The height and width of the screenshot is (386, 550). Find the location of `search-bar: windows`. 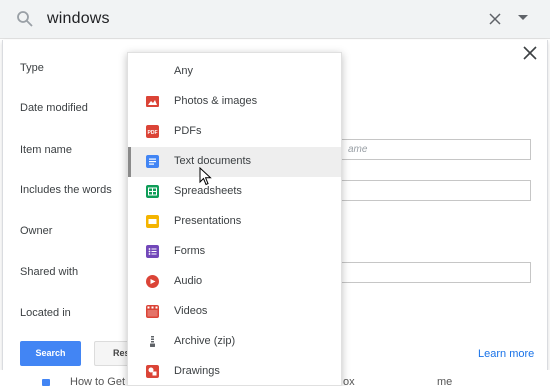

search-bar: windows is located at coordinates (275, 19).